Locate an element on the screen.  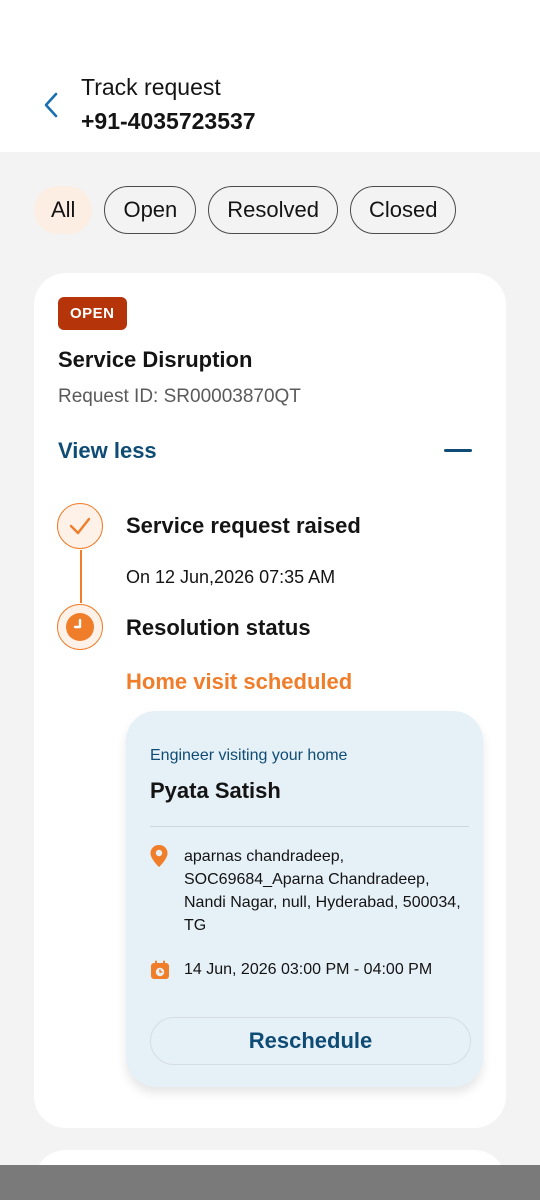
divider is located at coordinates (309, 826).